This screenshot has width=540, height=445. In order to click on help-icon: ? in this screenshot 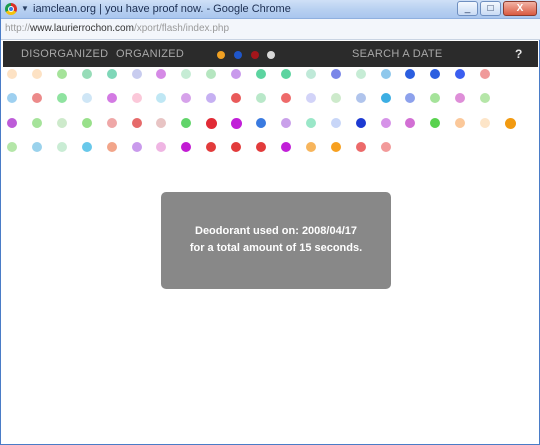, I will do `click(518, 54)`.